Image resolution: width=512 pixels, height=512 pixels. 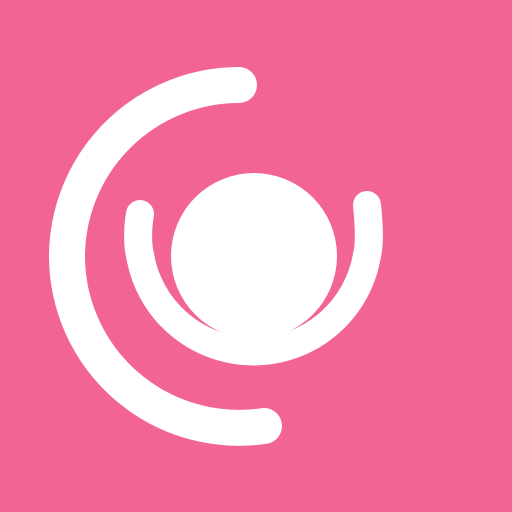 I want to click on center-dot, so click(x=254, y=256).